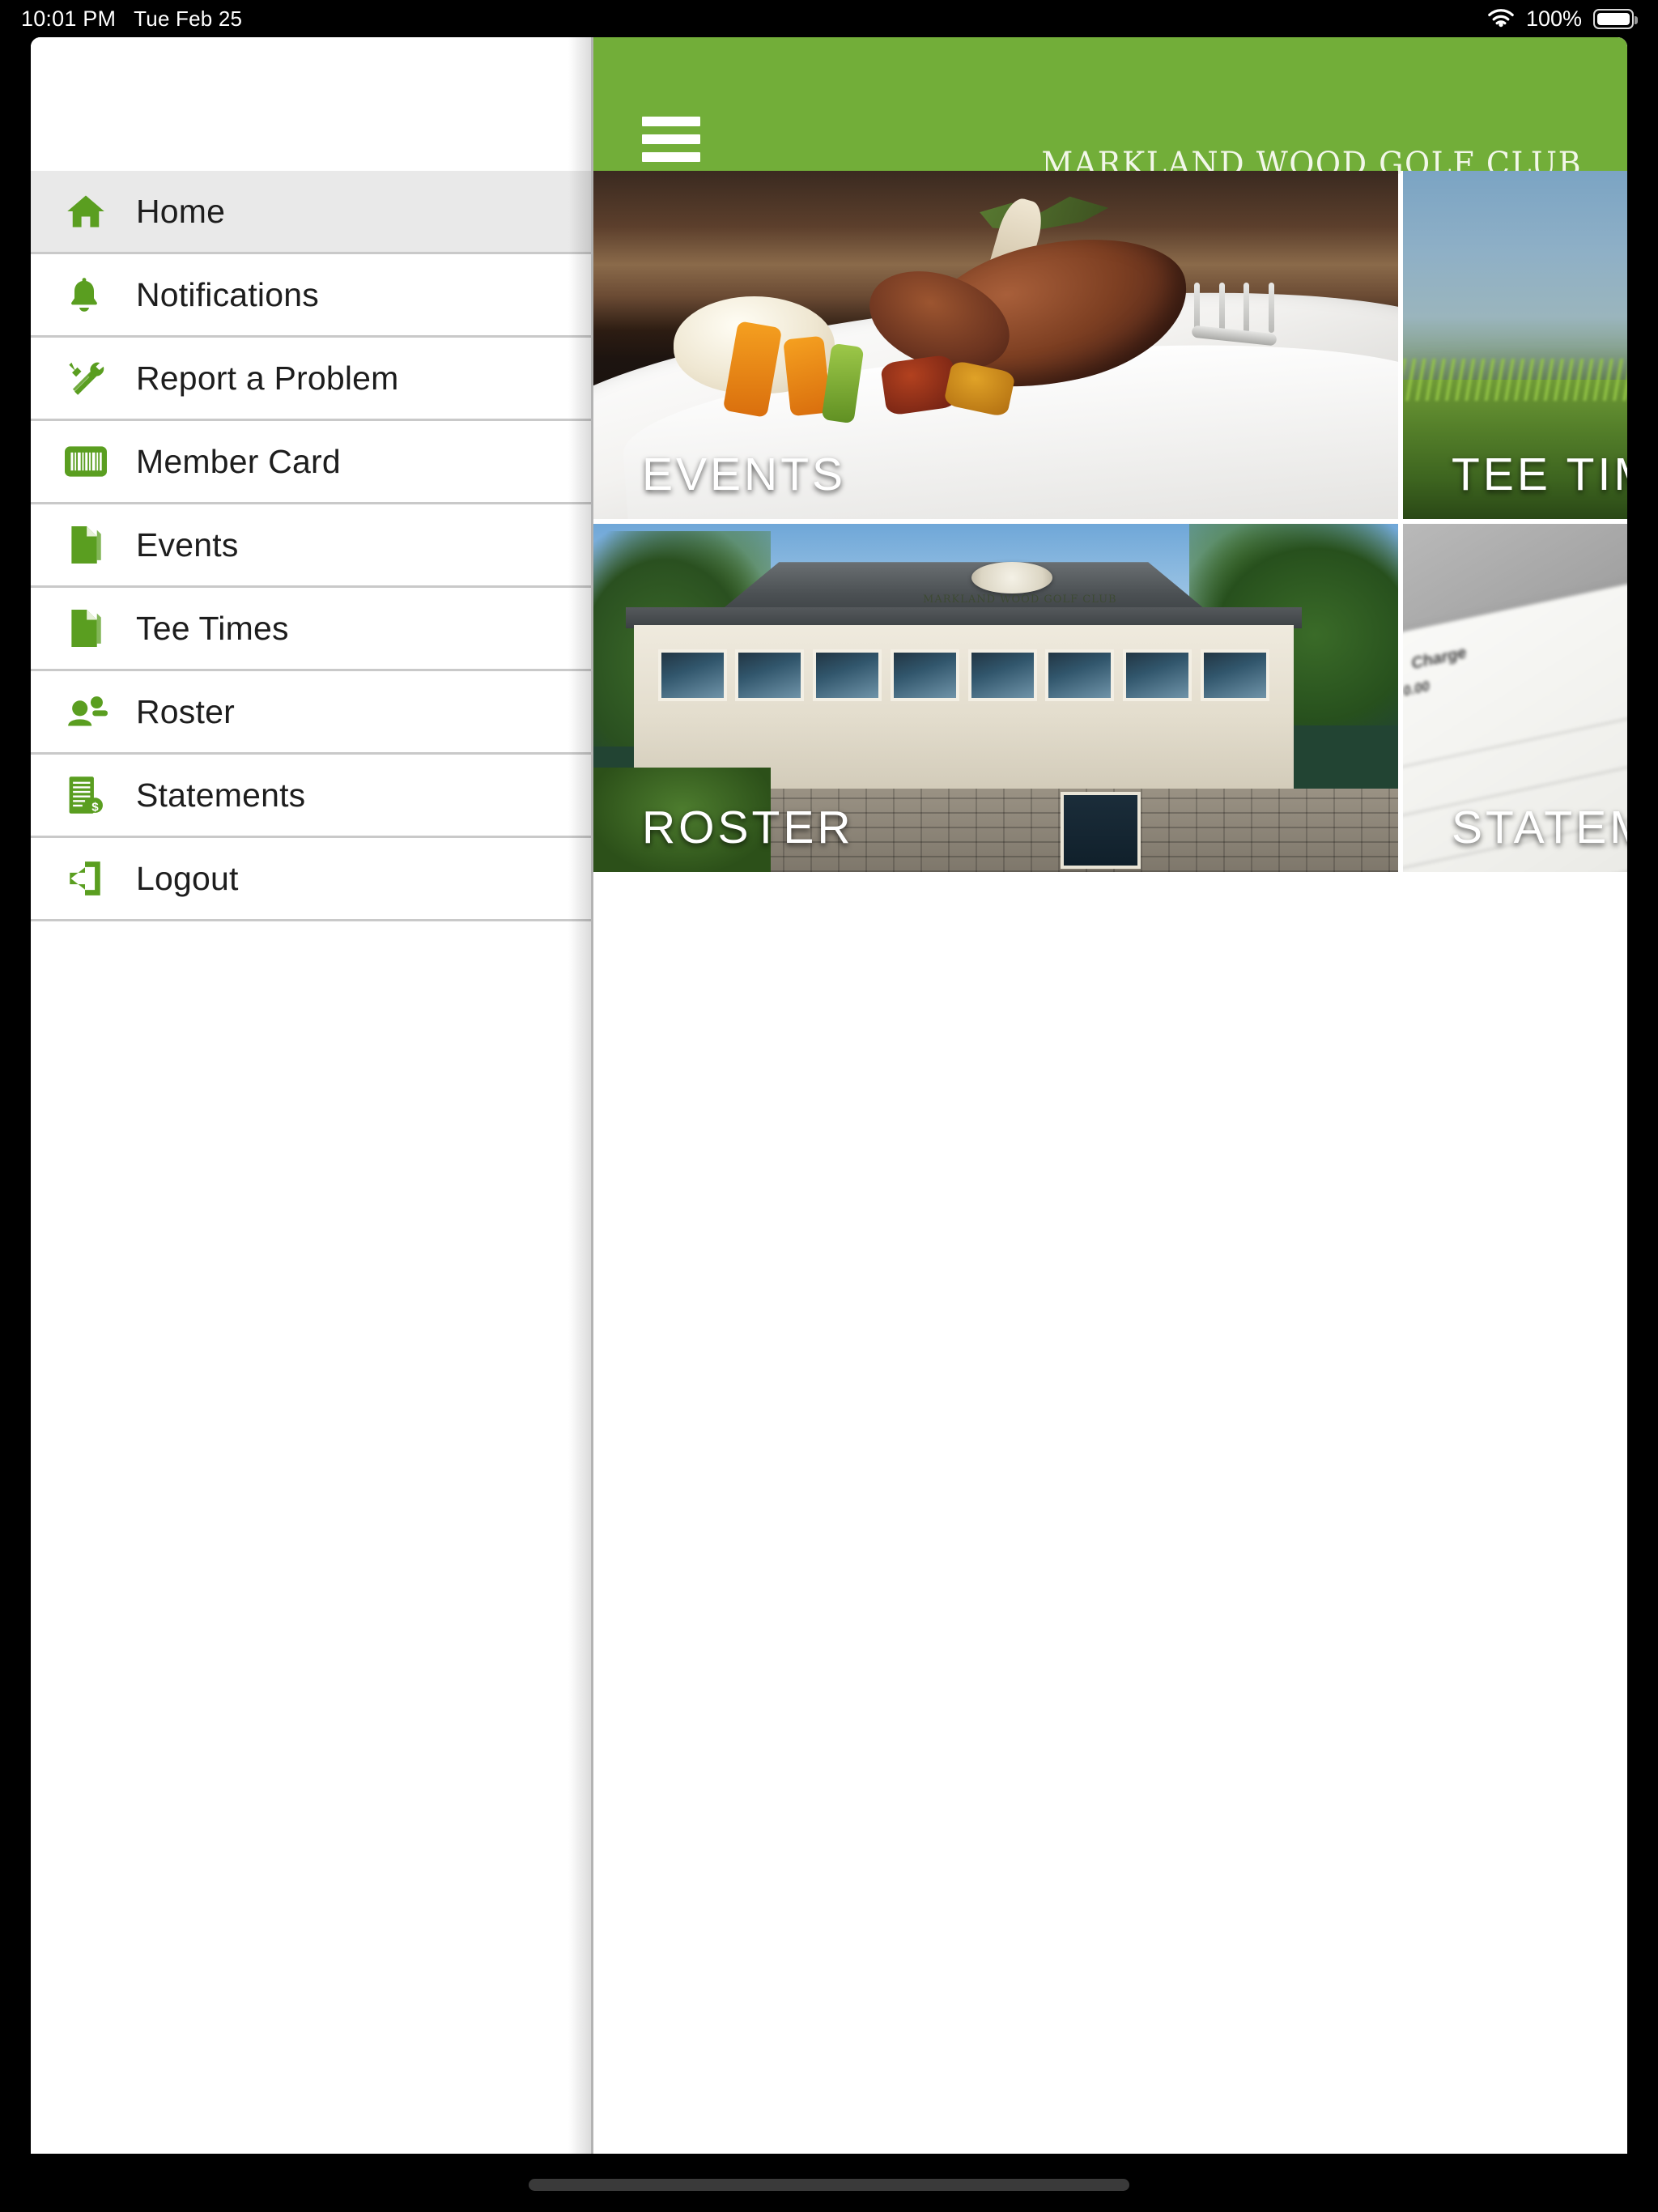  I want to click on logout-arrow-icon, so click(90, 878).